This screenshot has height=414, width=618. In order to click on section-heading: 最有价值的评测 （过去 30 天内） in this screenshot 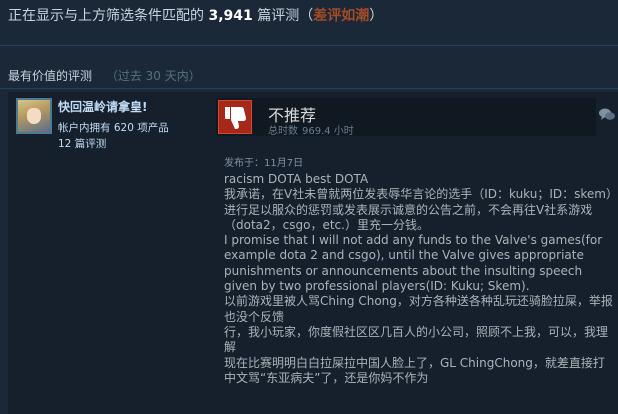, I will do `click(104, 76)`.